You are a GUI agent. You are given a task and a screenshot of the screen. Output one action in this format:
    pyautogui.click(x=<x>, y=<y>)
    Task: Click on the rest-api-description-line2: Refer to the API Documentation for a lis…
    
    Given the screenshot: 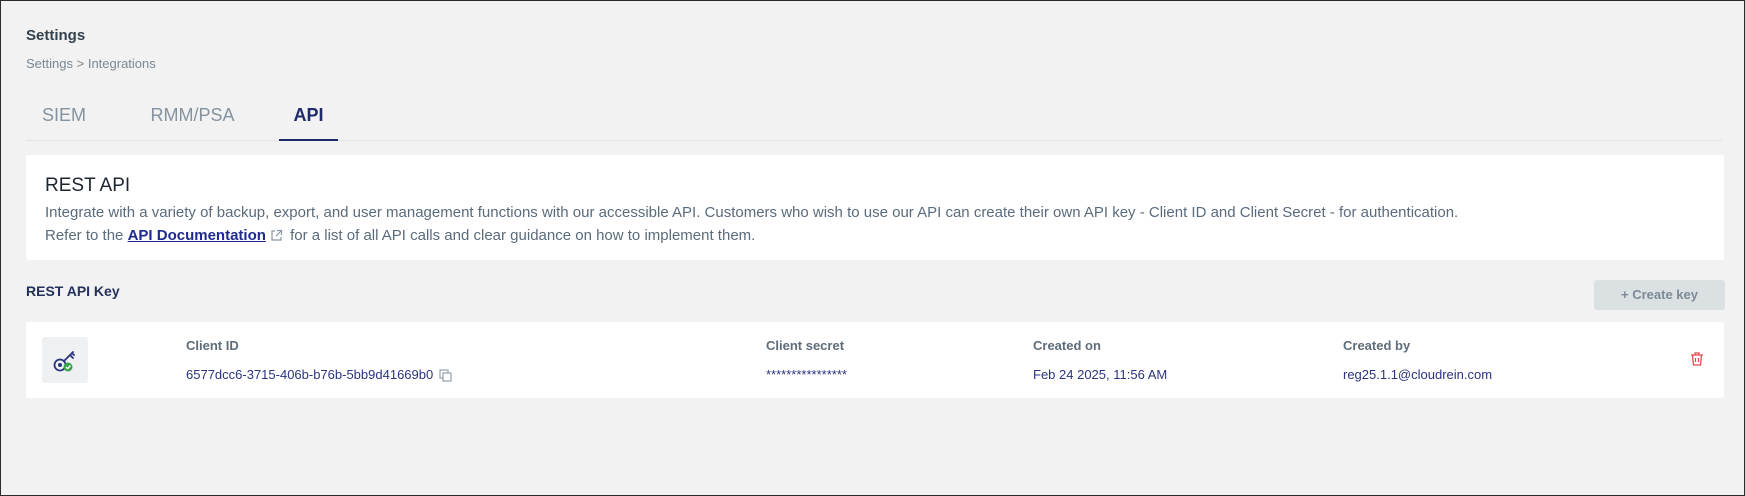 What is the action you would take?
    pyautogui.click(x=751, y=236)
    